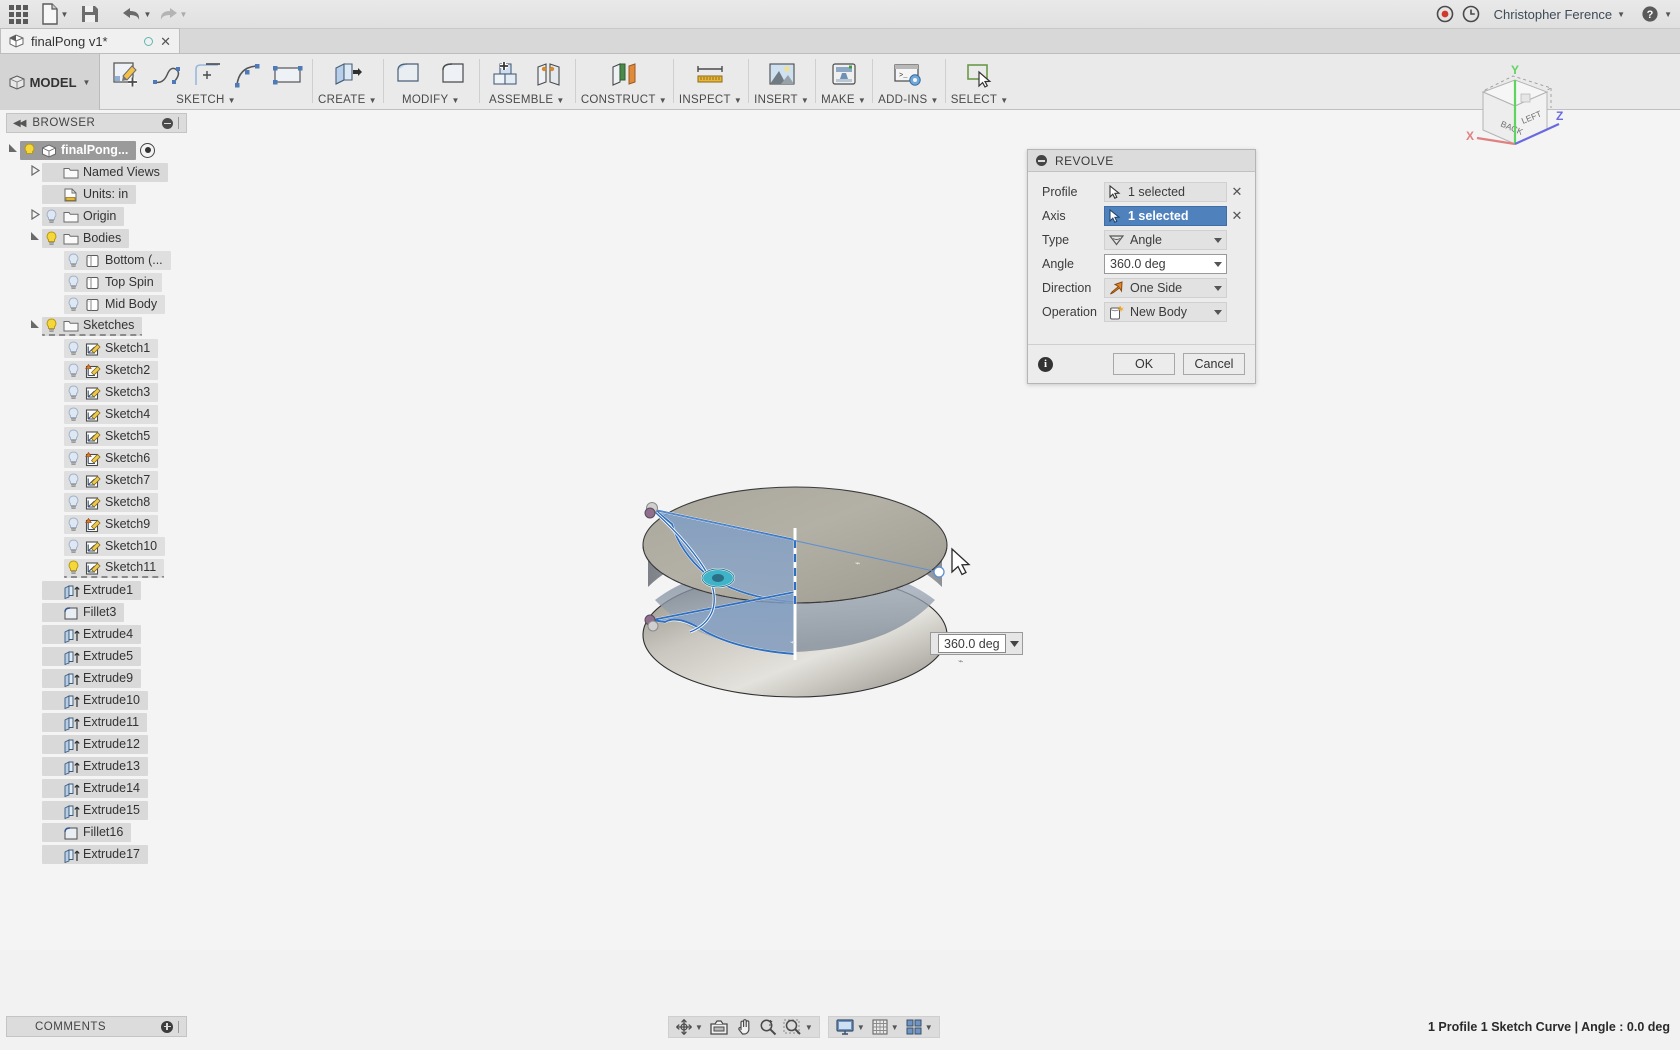 This screenshot has height=1050, width=1680. Describe the element at coordinates (101, 744) in the screenshot. I see `tree-row-extrude12: Extrude12` at that location.